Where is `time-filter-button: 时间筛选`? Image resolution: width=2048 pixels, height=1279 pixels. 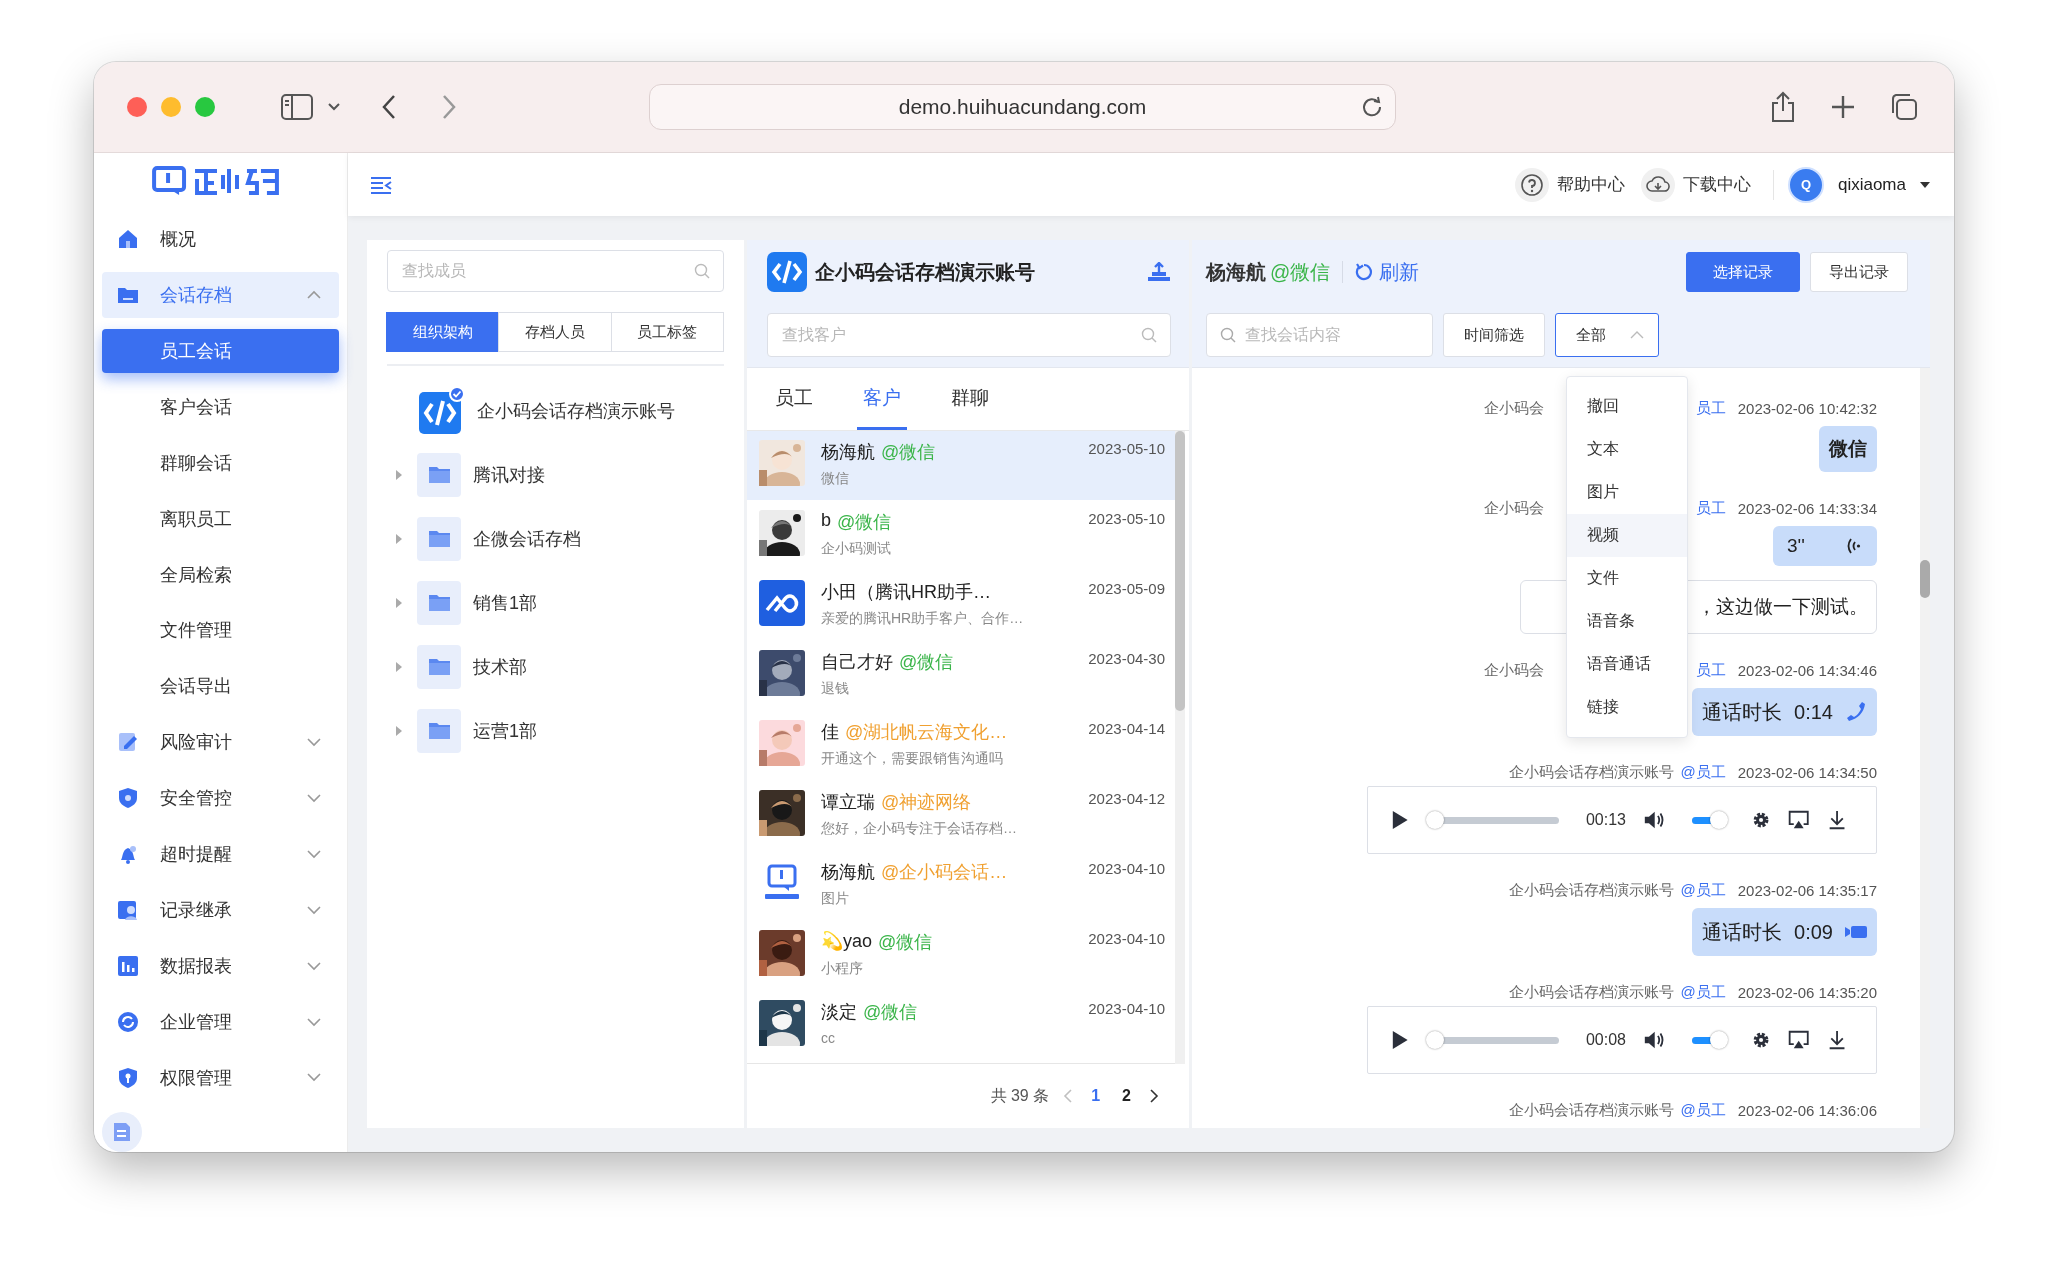
time-filter-button: 时间筛选 is located at coordinates (1494, 335).